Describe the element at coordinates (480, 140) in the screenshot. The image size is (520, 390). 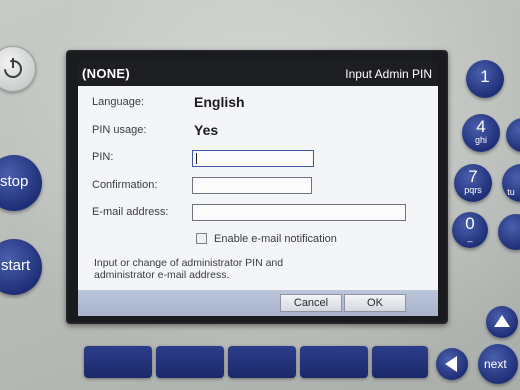
I see `key-4-sublabel: ghi` at that location.